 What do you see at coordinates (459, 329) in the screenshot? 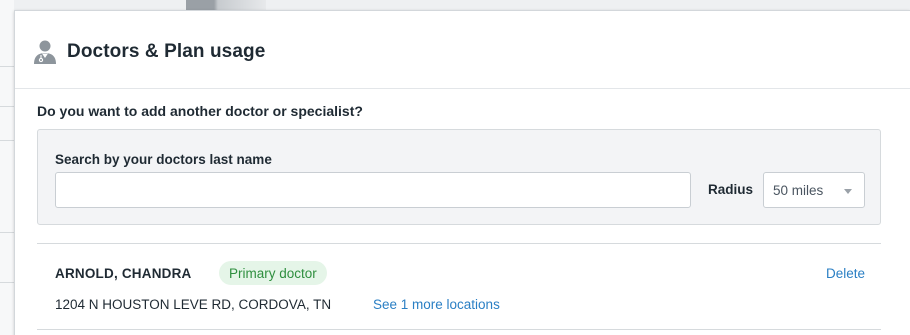
I see `list-divider` at bounding box center [459, 329].